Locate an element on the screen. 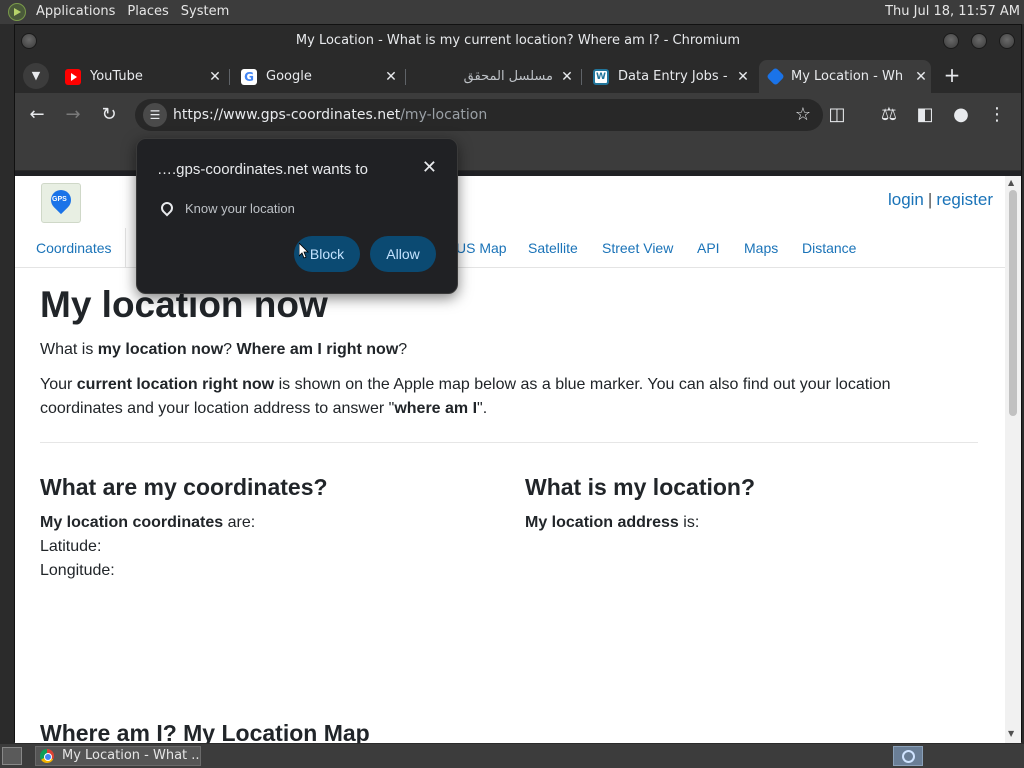 The image size is (1024, 768). minimize-button is located at coordinates (951, 41).